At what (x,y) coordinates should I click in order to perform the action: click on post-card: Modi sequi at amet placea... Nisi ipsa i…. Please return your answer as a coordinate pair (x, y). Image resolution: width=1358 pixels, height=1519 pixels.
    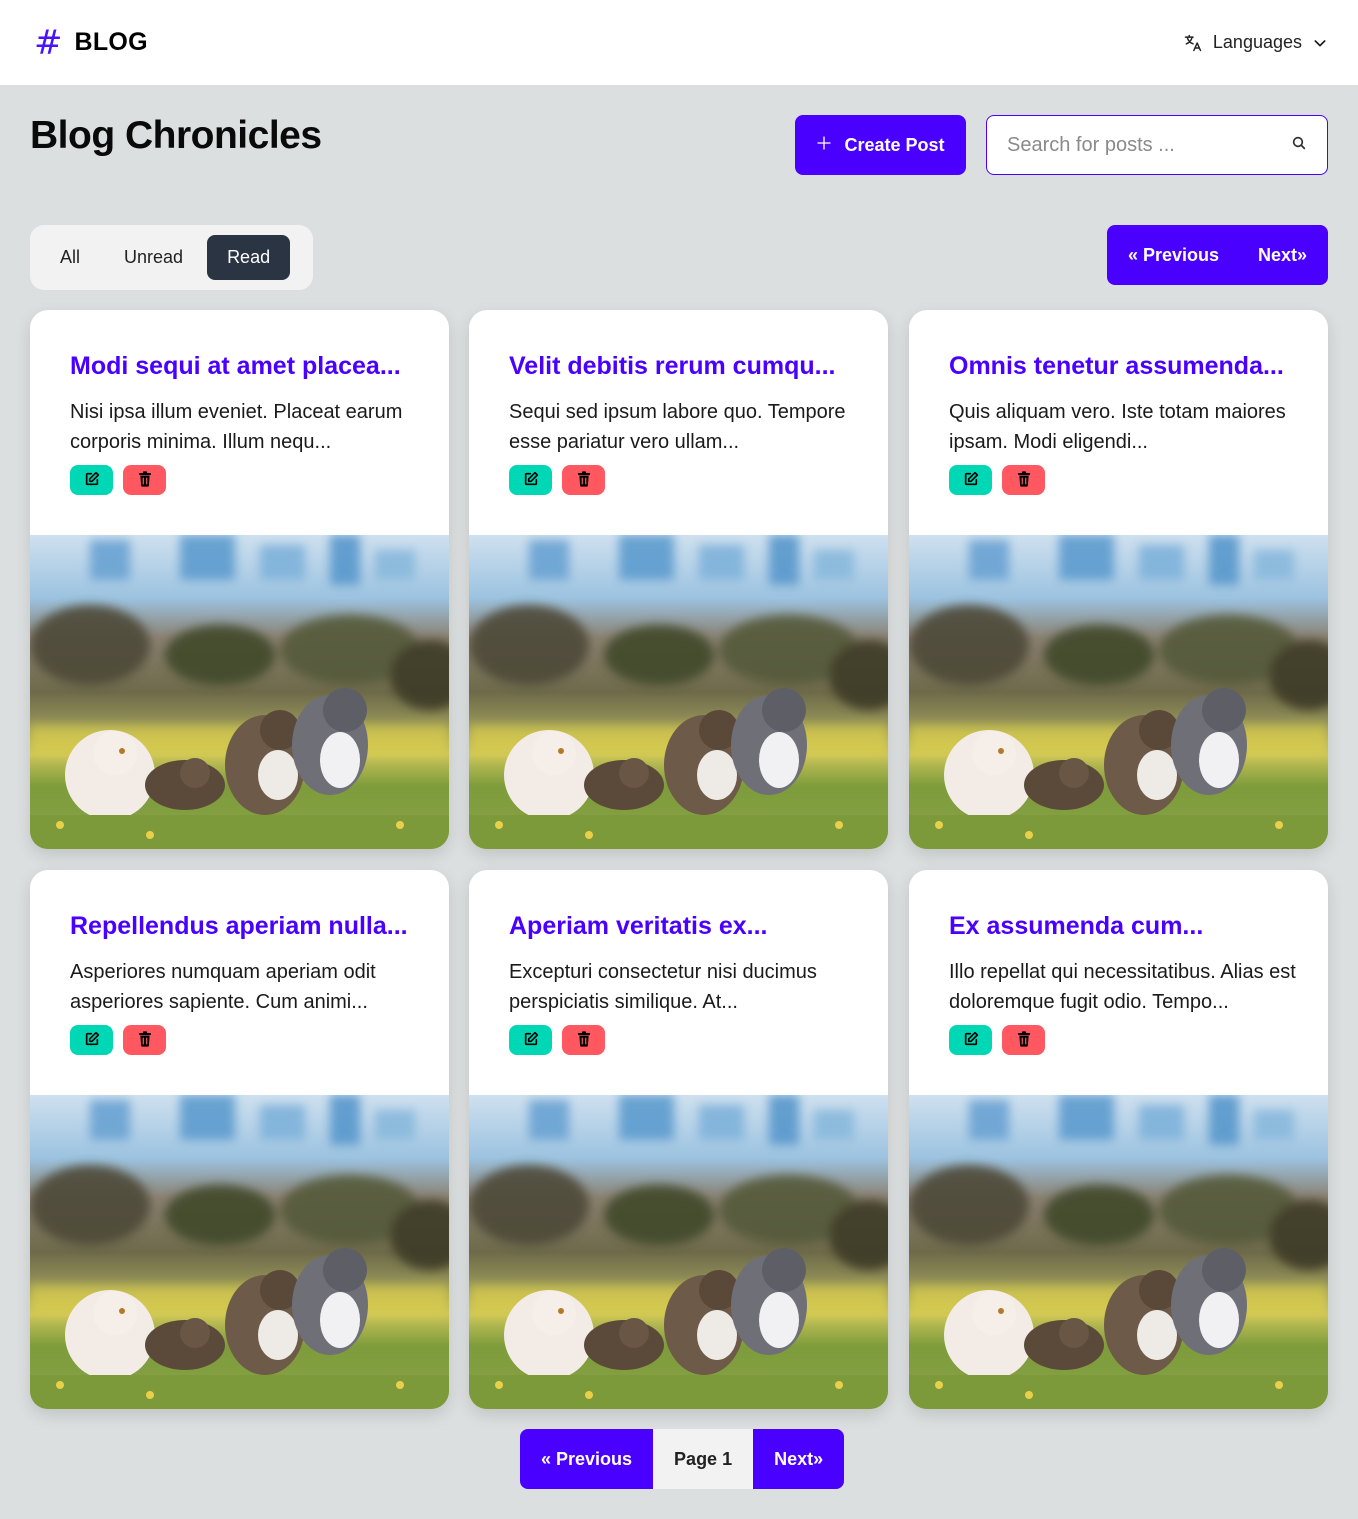
    Looking at the image, I should click on (239, 579).